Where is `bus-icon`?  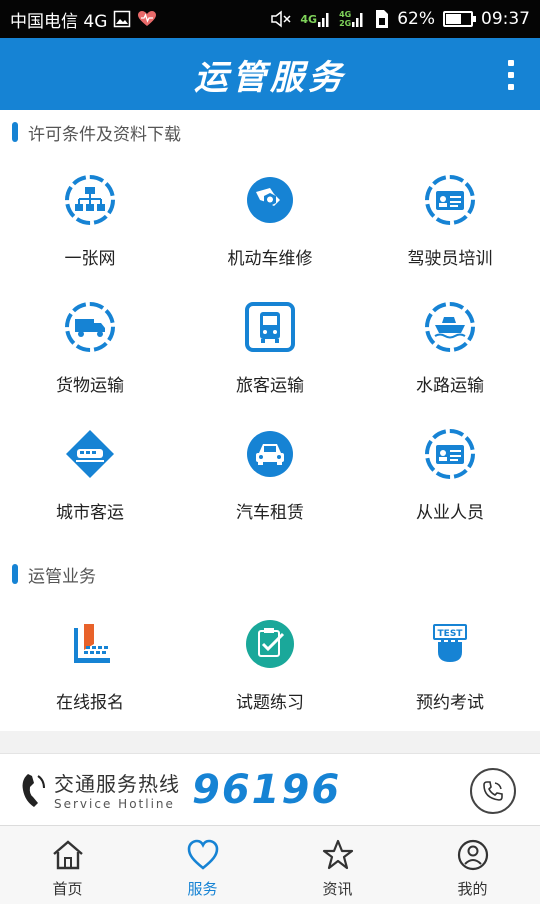 bus-icon is located at coordinates (270, 327).